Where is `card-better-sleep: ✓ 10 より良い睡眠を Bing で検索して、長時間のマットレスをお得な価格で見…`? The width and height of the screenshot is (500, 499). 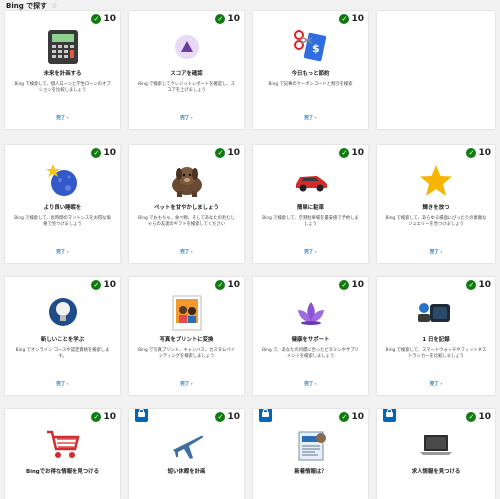 card-better-sleep: ✓ 10 より良い睡眠を Bing で検索して、長時間のマットレスをお得な価格で見… is located at coordinates (62, 204).